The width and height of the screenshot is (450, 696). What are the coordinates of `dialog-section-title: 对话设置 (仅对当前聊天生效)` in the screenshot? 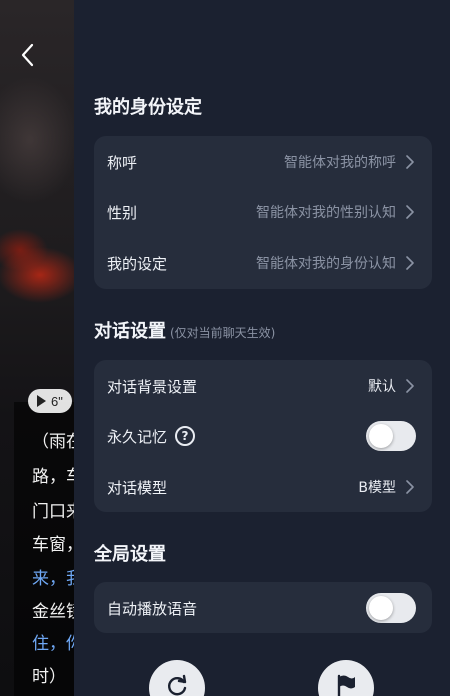 It's located at (184, 330).